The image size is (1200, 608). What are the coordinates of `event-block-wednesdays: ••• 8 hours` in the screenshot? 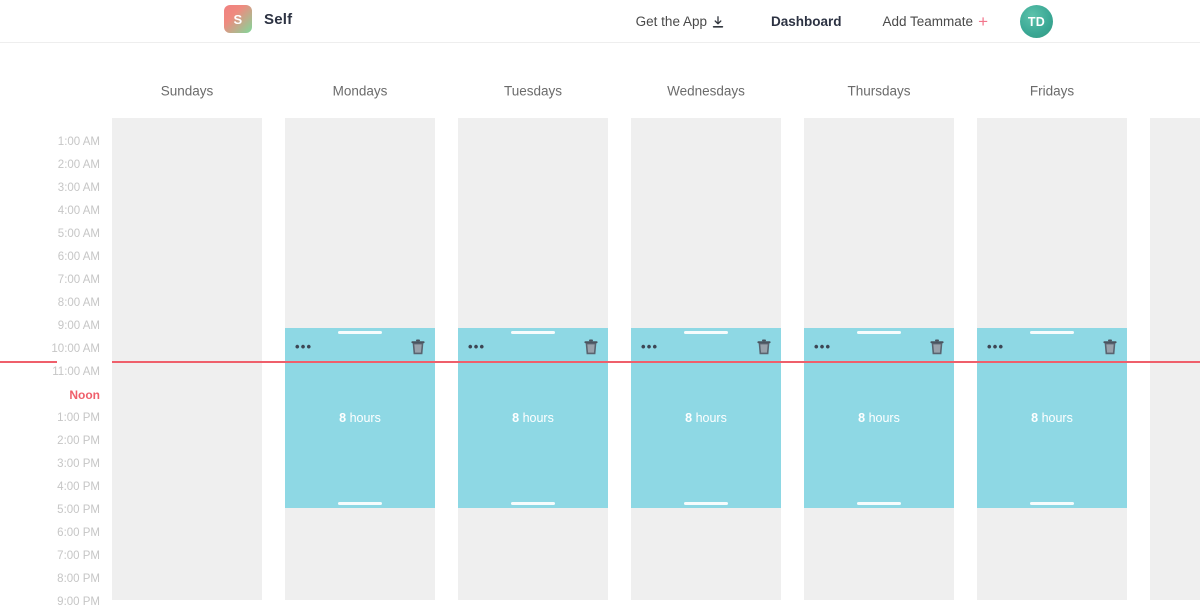 It's located at (706, 418).